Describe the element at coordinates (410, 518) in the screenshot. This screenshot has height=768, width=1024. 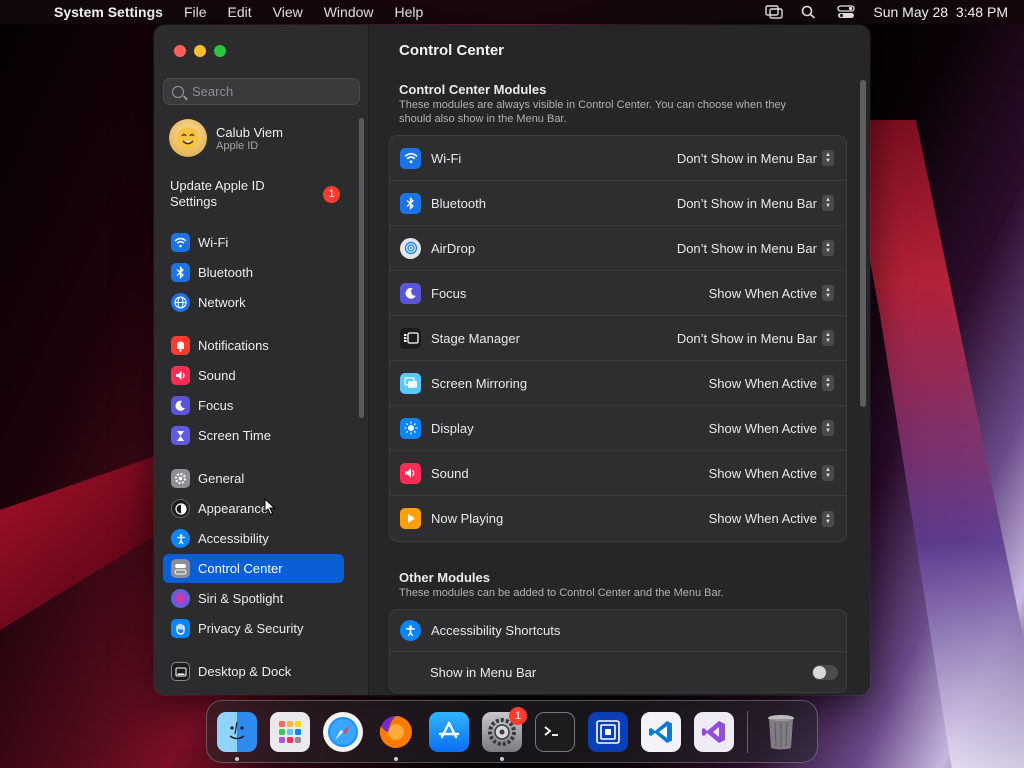
I see `play-icon` at that location.